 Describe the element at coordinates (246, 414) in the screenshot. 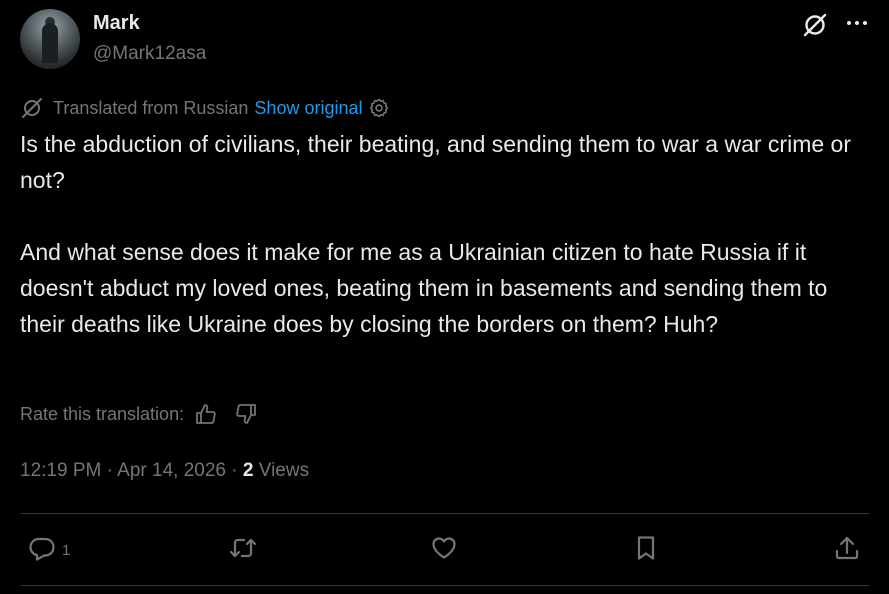

I see `thumbs-down-icon` at that location.